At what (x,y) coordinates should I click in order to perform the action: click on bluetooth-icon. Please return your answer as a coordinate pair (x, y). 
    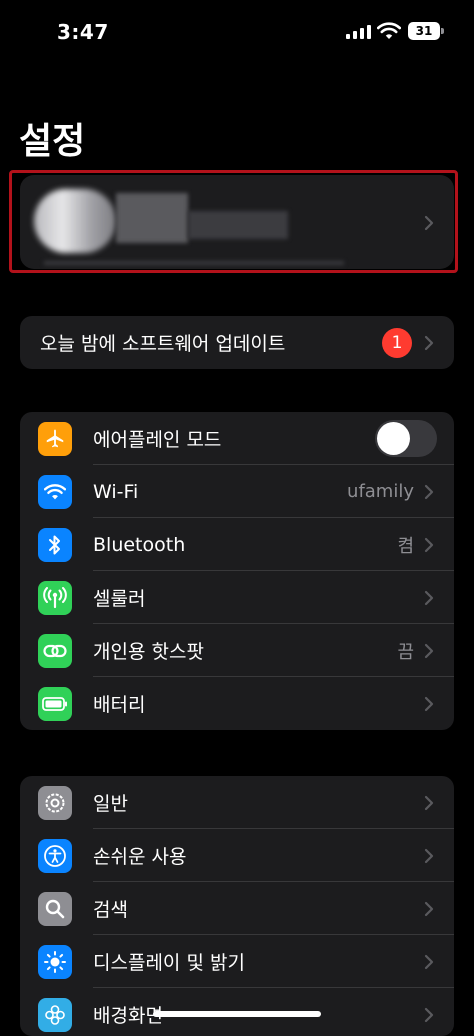
    Looking at the image, I should click on (55, 544).